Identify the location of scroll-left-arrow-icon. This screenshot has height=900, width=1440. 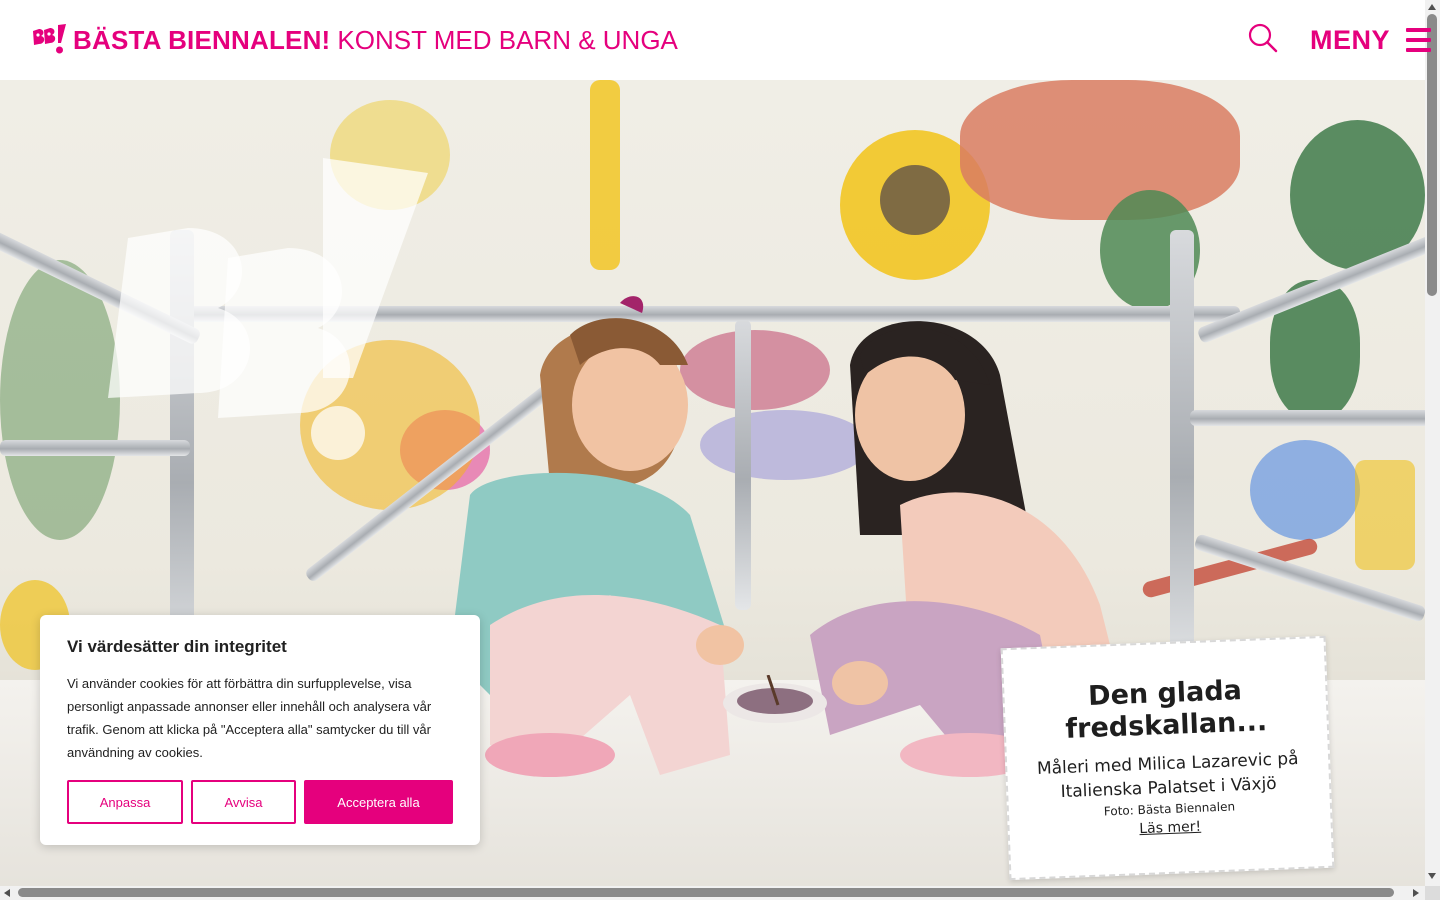
(7, 893).